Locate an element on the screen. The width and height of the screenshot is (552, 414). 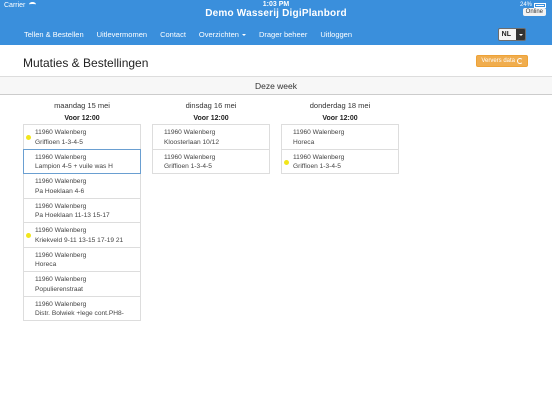
language-arrow is located at coordinates (520, 34).